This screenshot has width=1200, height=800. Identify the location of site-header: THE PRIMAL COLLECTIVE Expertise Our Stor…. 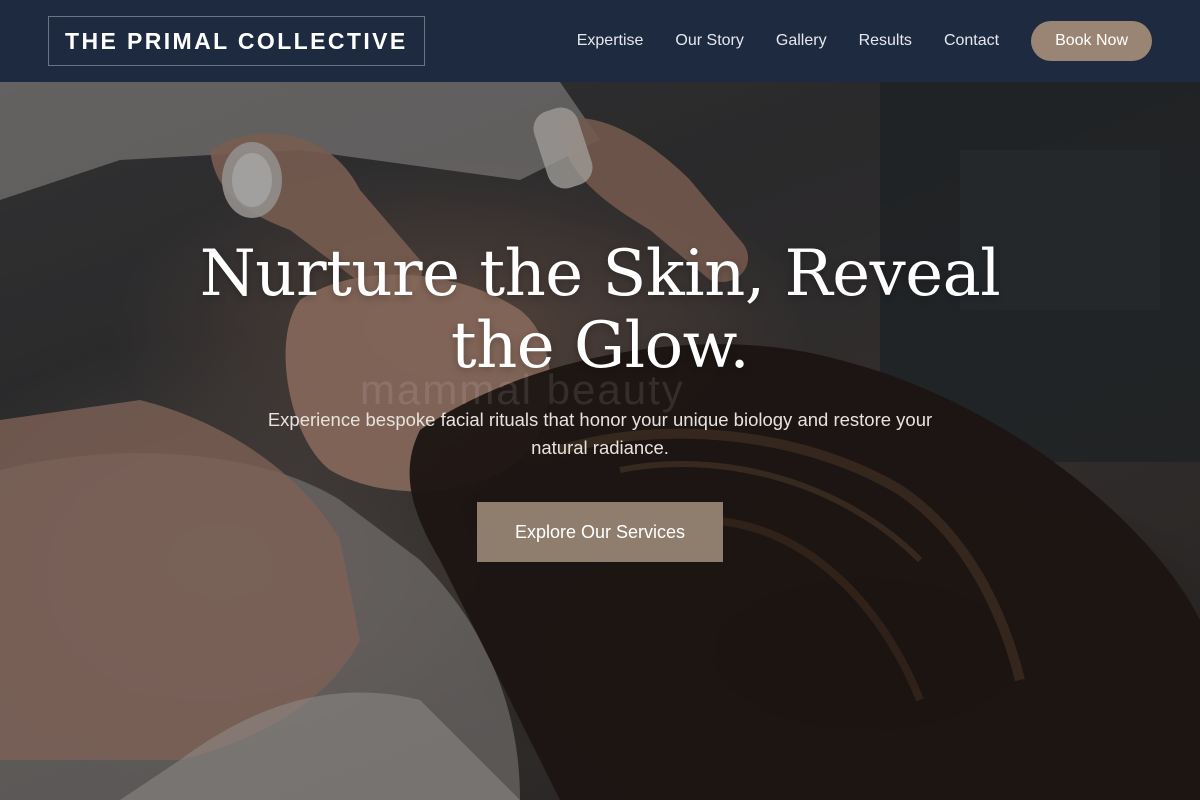
(600, 41).